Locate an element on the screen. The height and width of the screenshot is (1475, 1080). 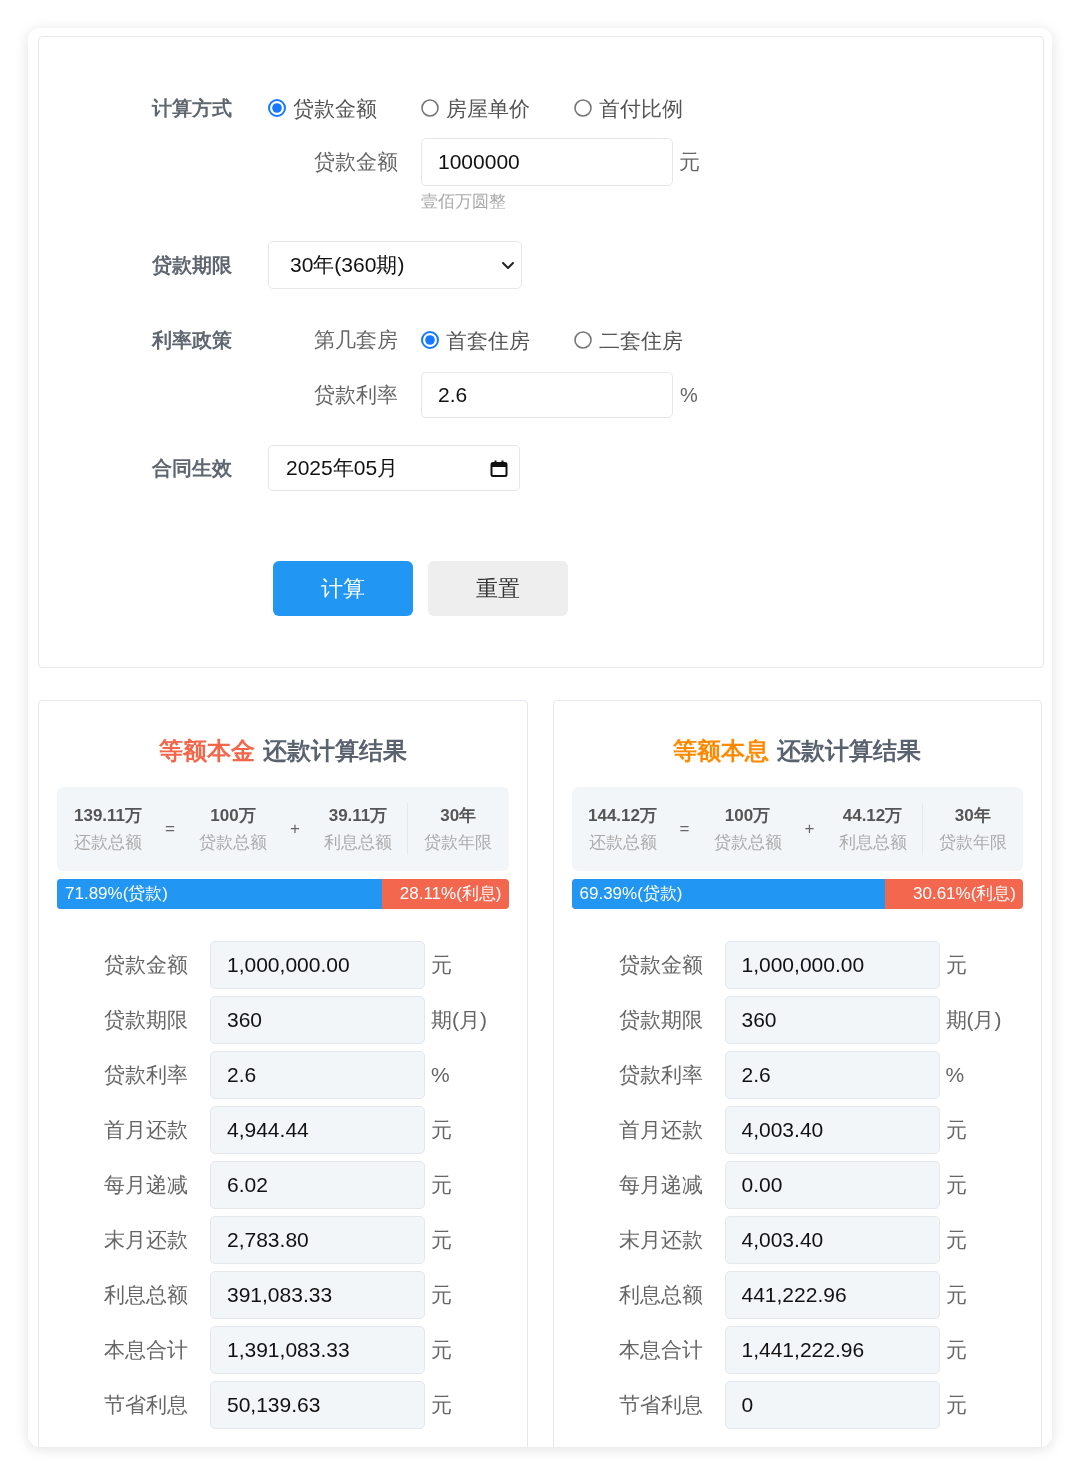
result-field: 0.00 is located at coordinates (832, 1185).